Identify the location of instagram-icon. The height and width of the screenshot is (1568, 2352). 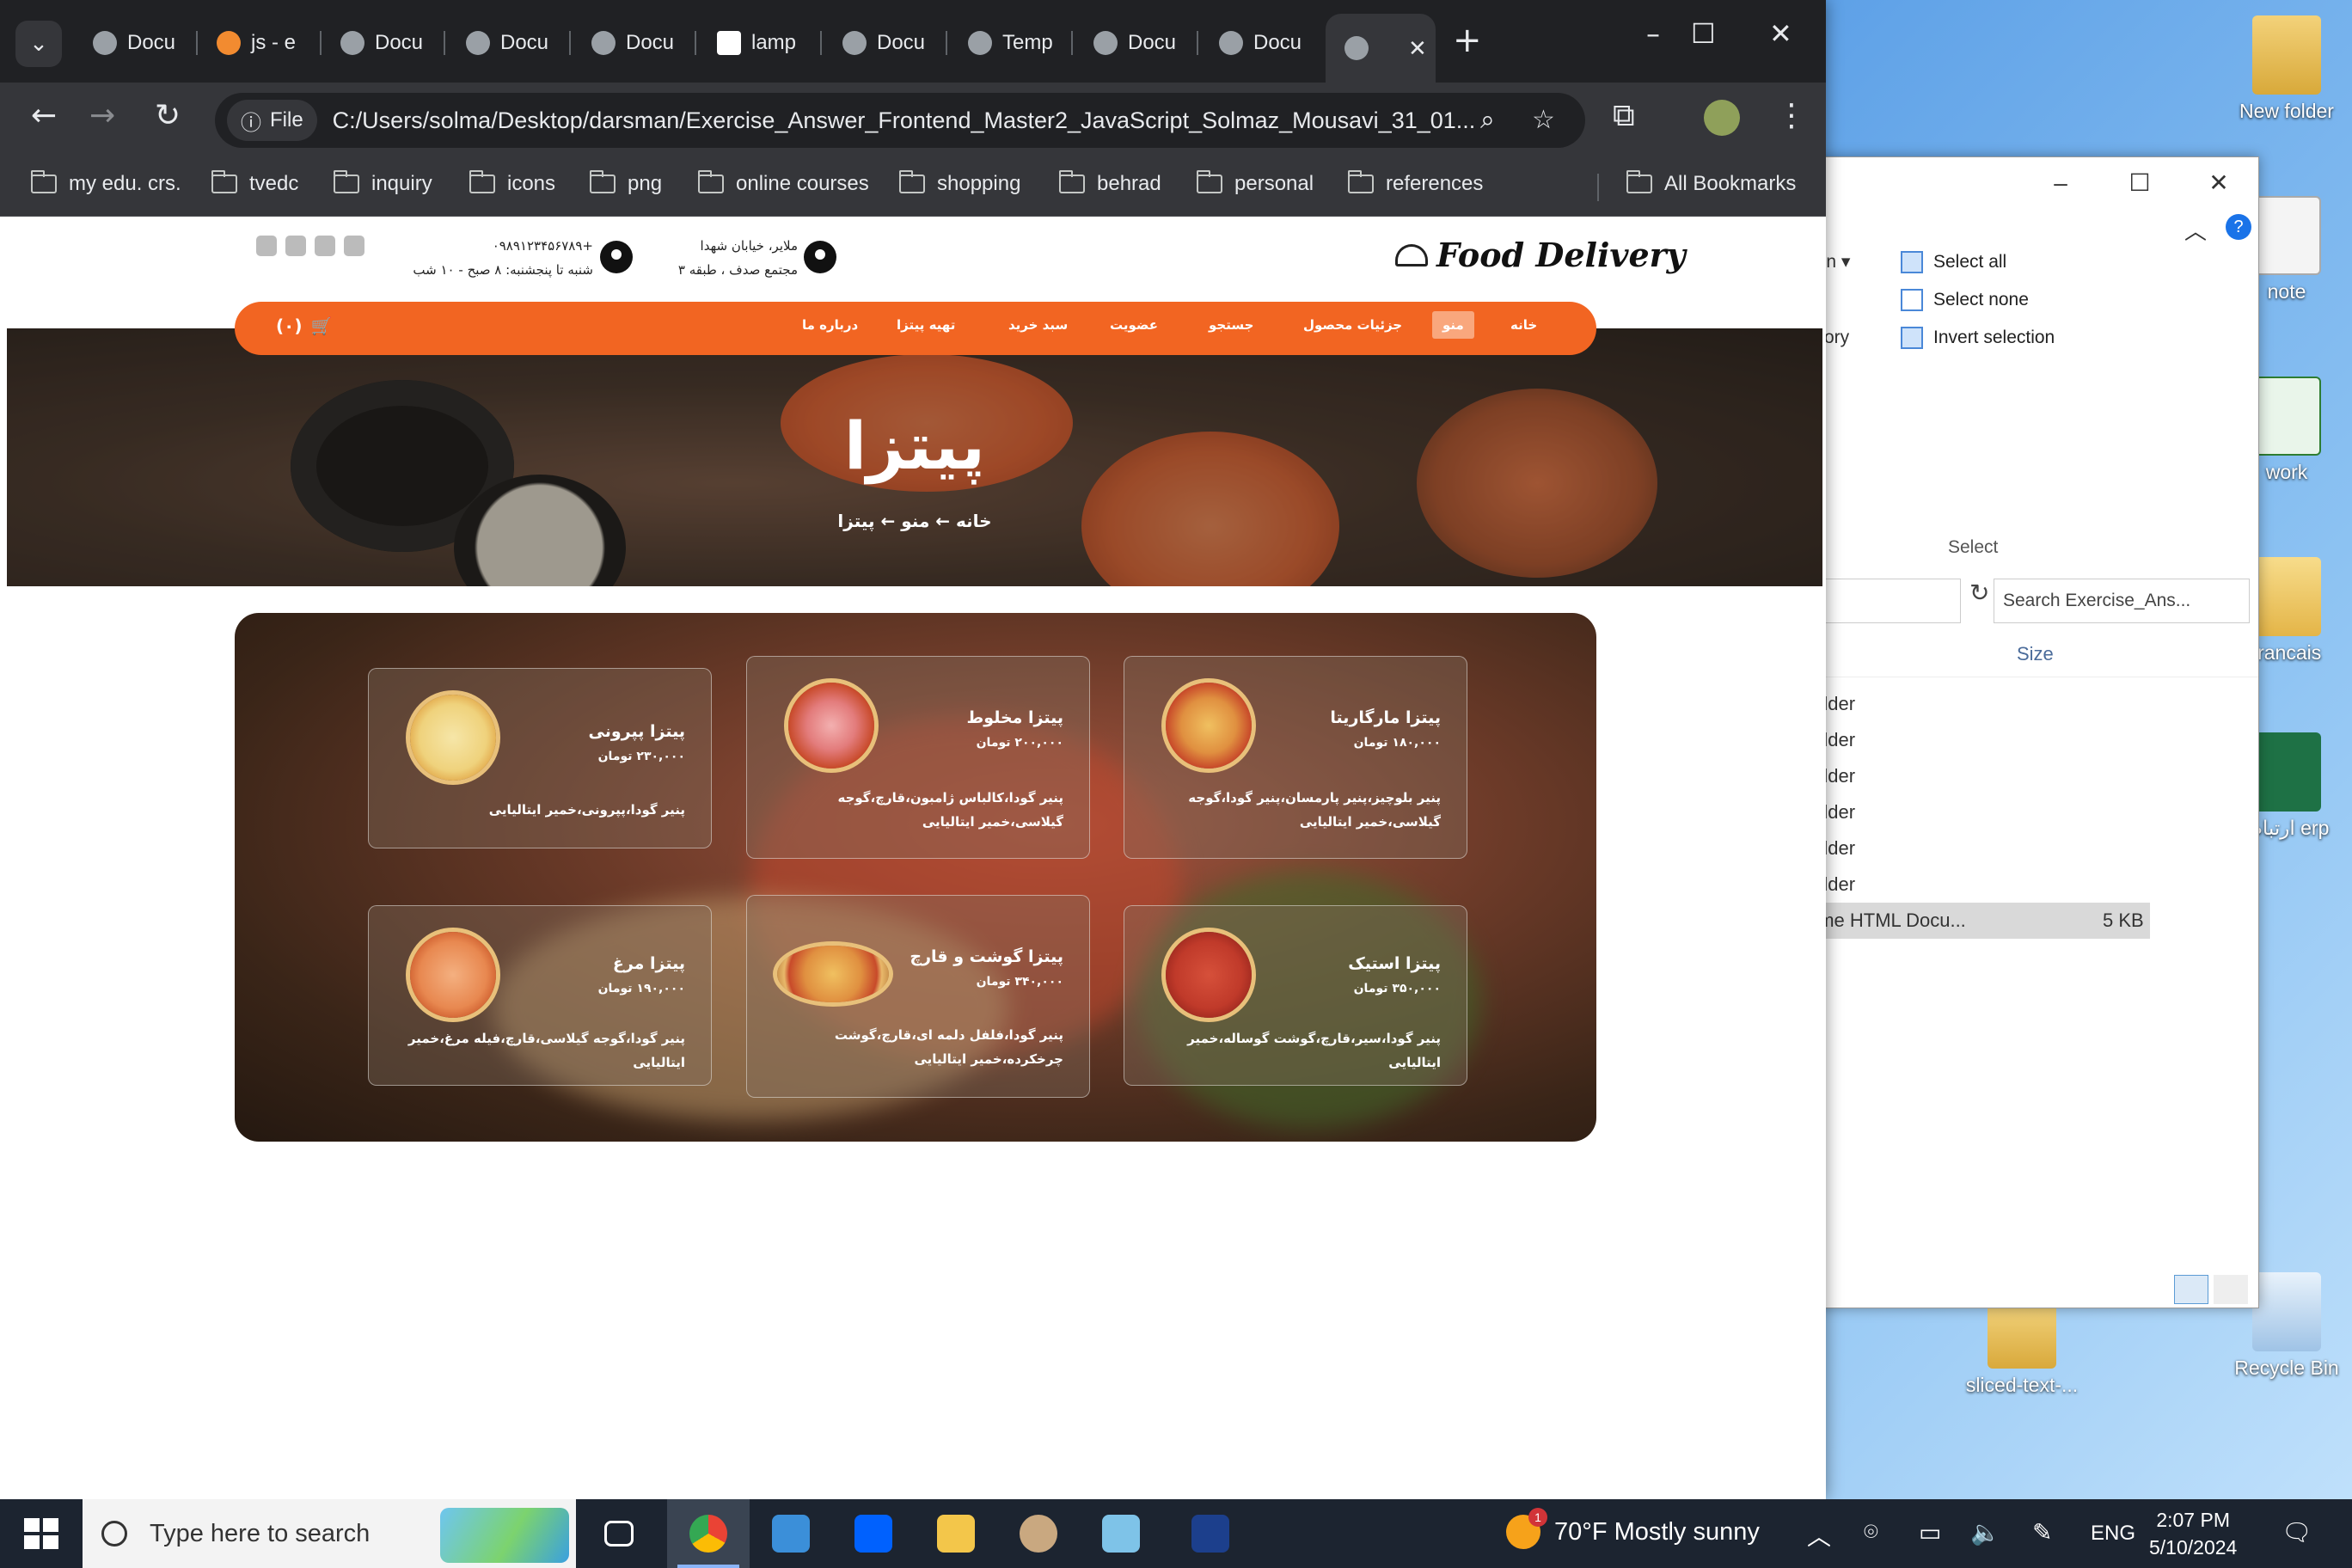
(354, 246).